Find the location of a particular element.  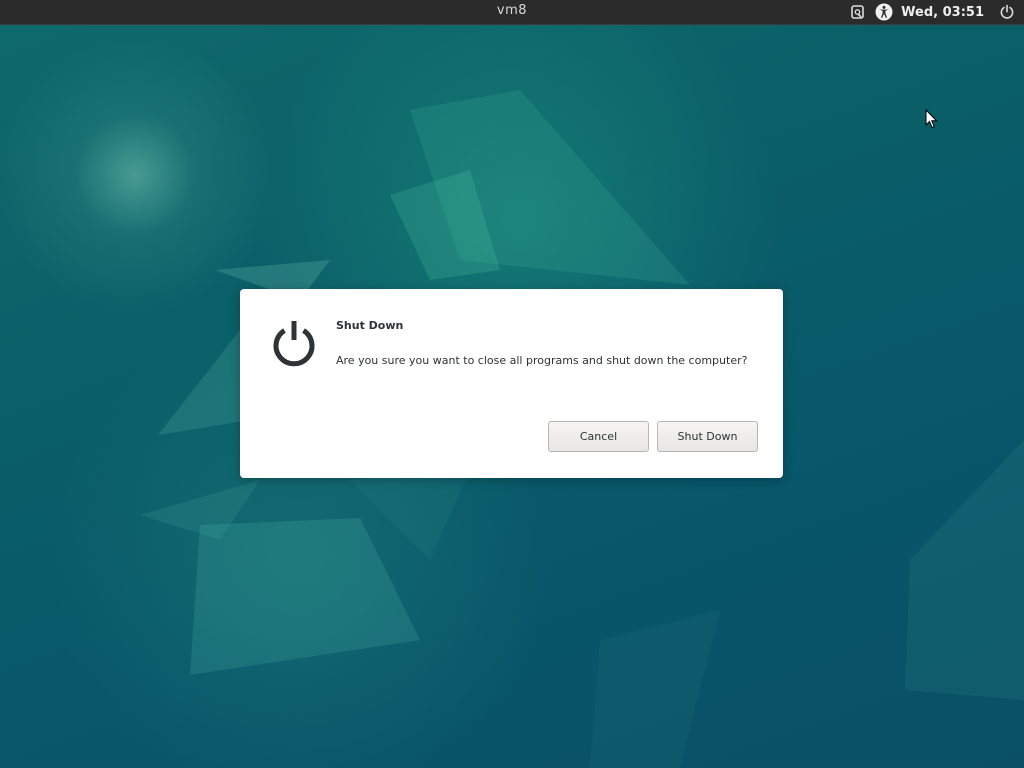

dialog-title: Shut Down is located at coordinates (370, 325).